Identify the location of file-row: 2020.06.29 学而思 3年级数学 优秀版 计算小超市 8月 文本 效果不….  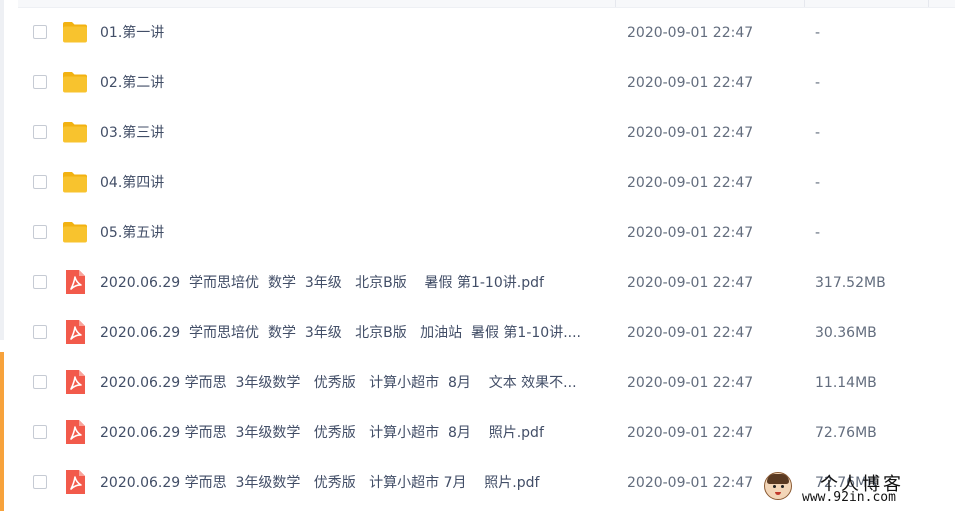
(486, 383).